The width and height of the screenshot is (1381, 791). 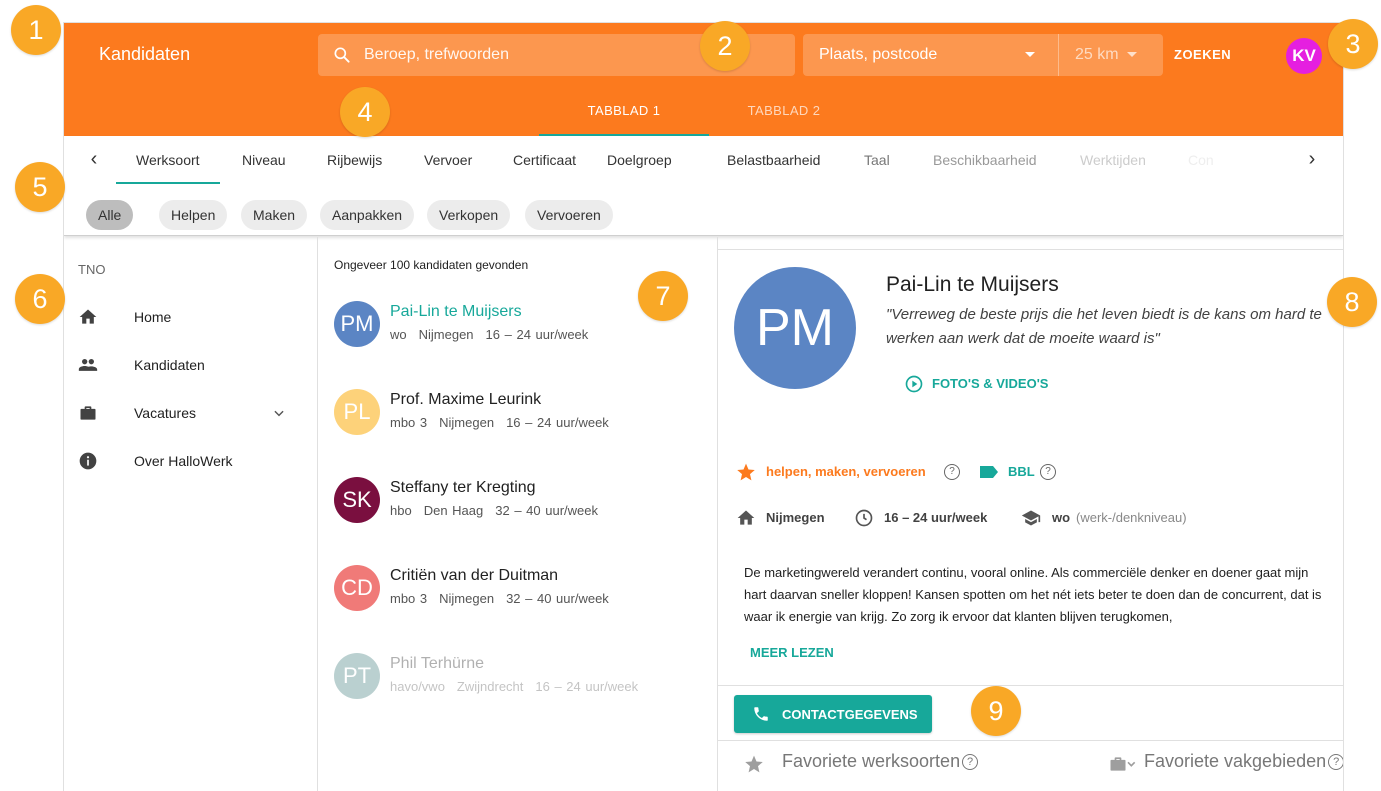 What do you see at coordinates (453, 510) in the screenshot?
I see `candidate-city: Den Haag` at bounding box center [453, 510].